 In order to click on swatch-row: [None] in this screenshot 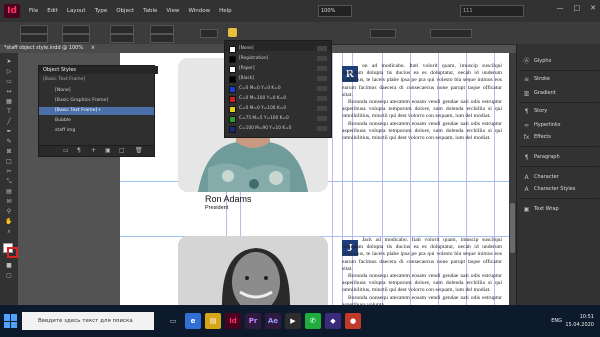, I will do `click(278, 48)`.